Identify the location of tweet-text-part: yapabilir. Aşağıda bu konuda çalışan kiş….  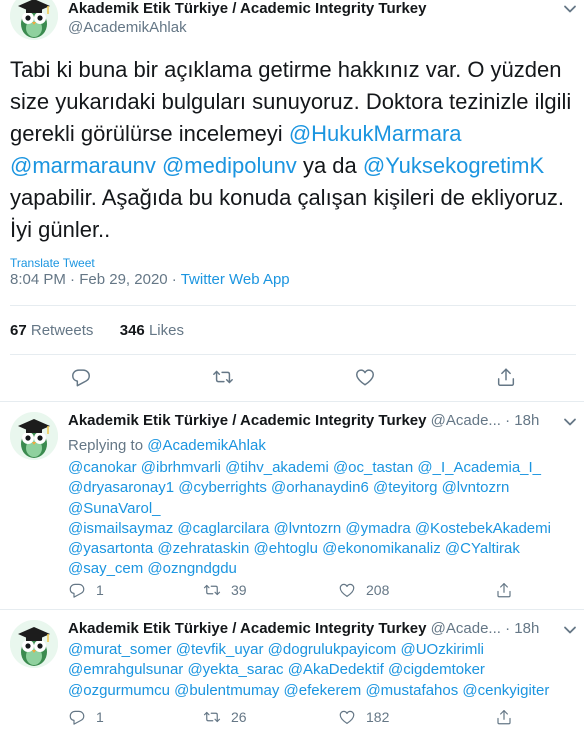
(287, 213).